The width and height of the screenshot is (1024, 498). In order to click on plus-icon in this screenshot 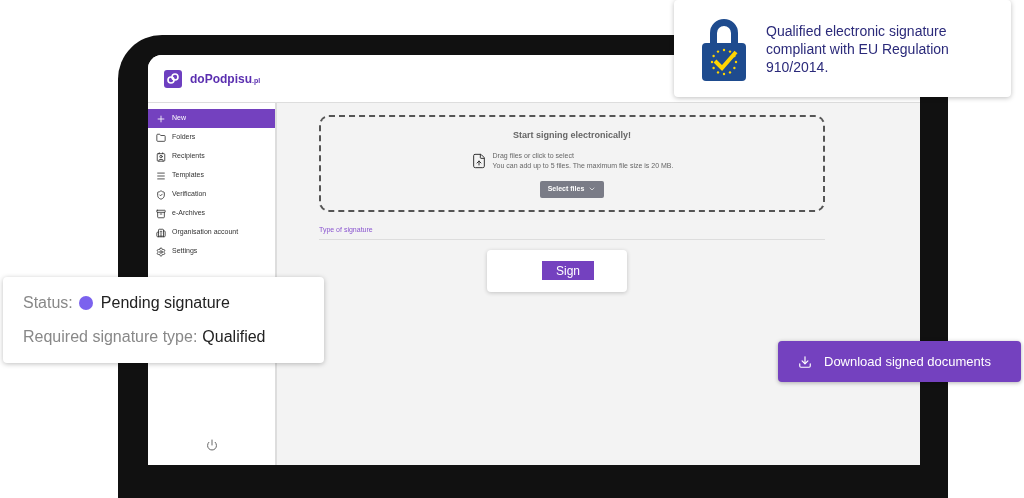, I will do `click(161, 118)`.